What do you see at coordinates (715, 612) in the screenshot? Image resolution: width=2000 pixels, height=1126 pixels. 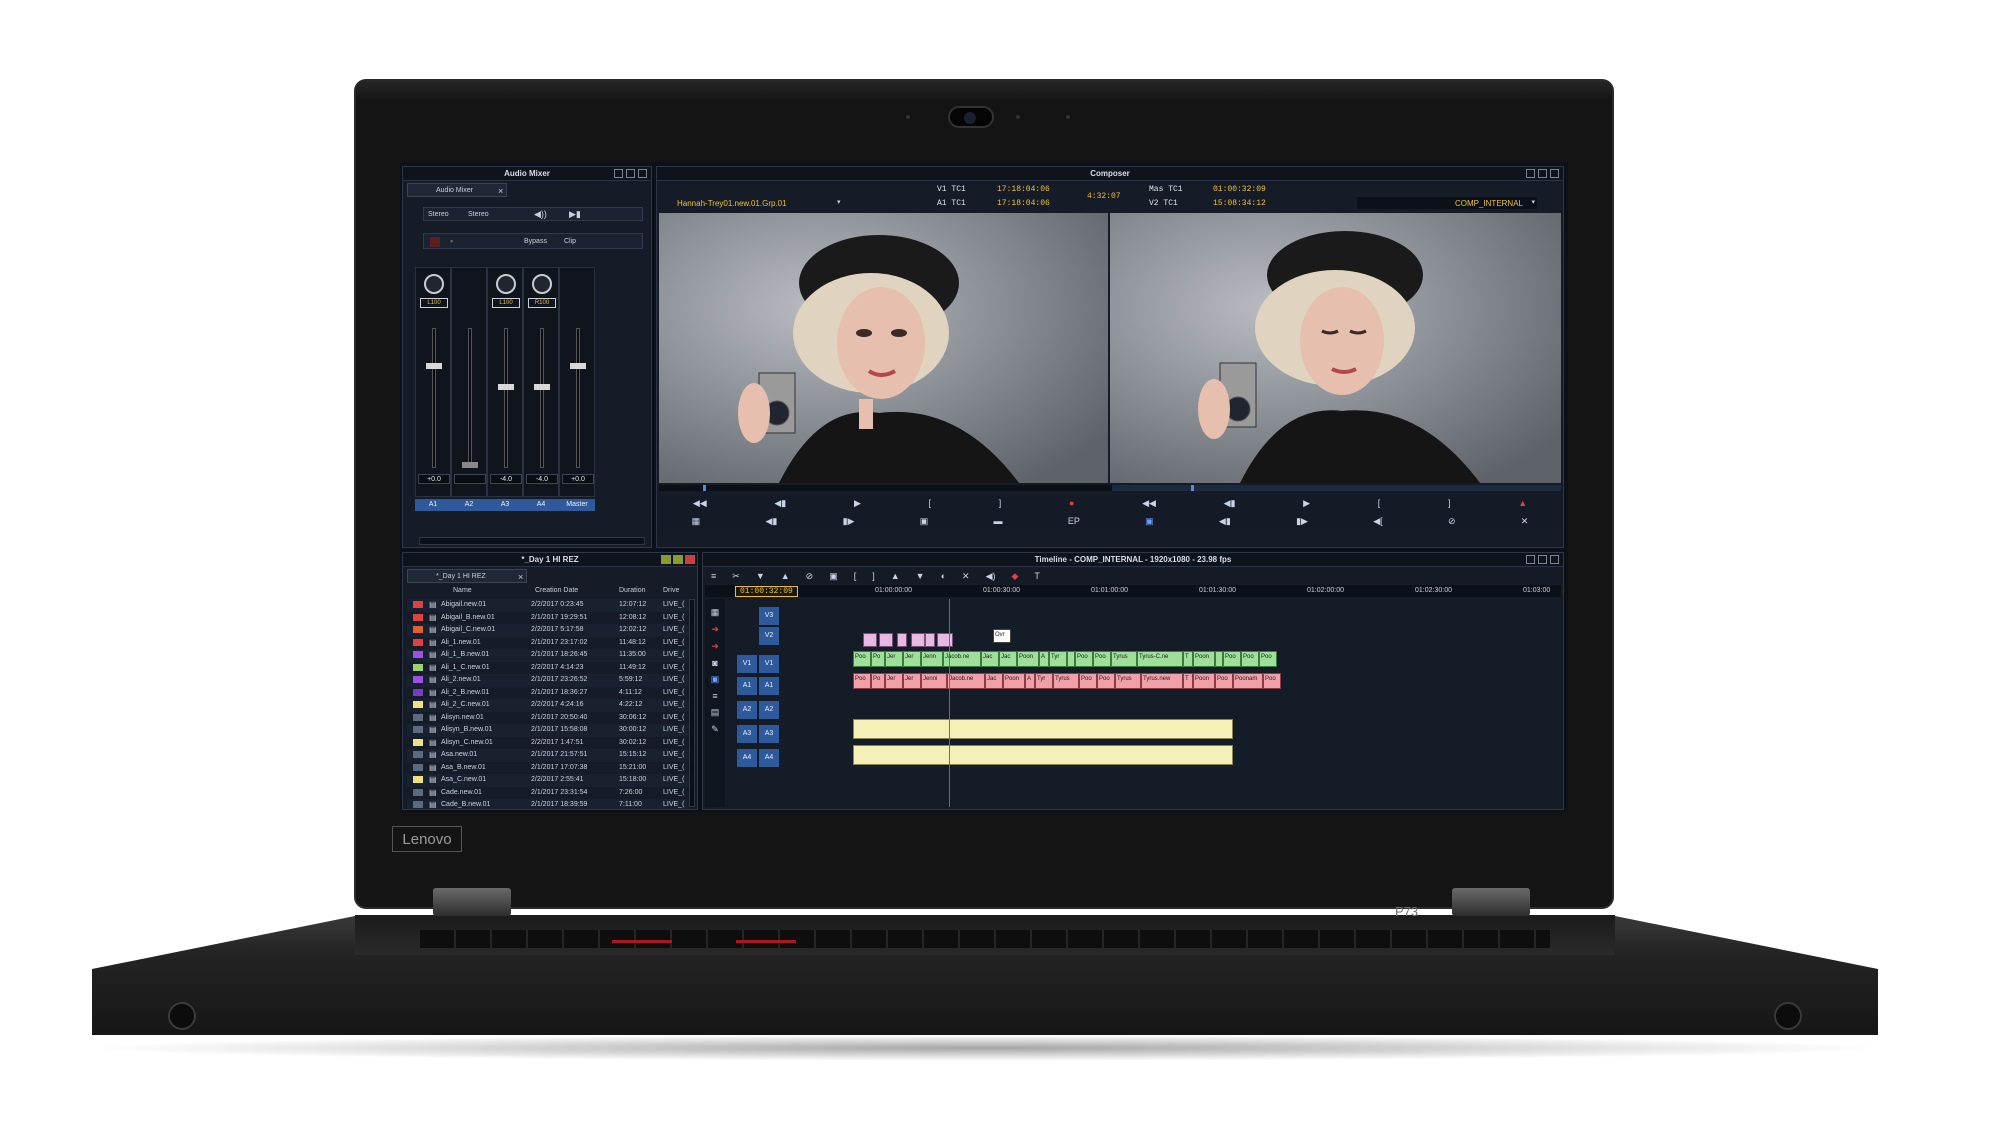 I see `grid-icon: ▦` at bounding box center [715, 612].